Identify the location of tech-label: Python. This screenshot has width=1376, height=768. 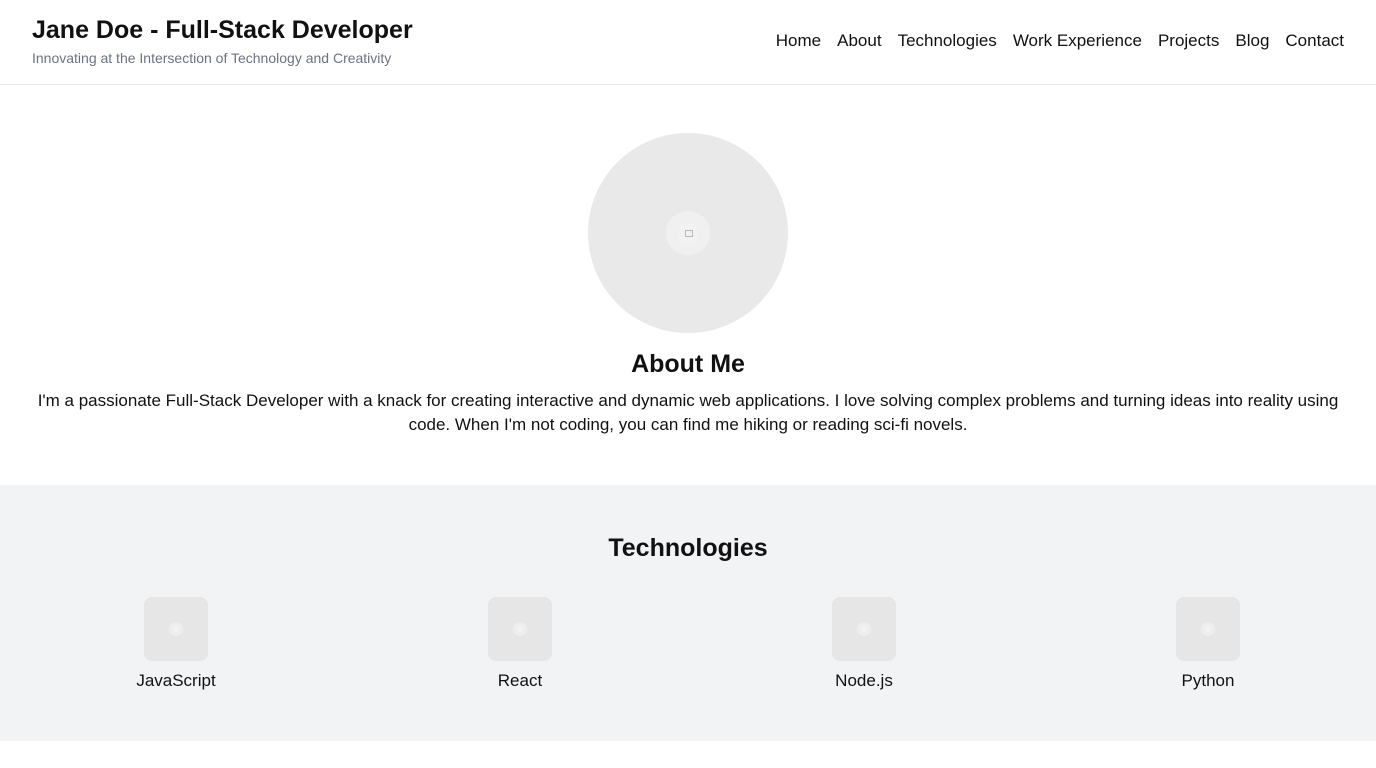
(1208, 680).